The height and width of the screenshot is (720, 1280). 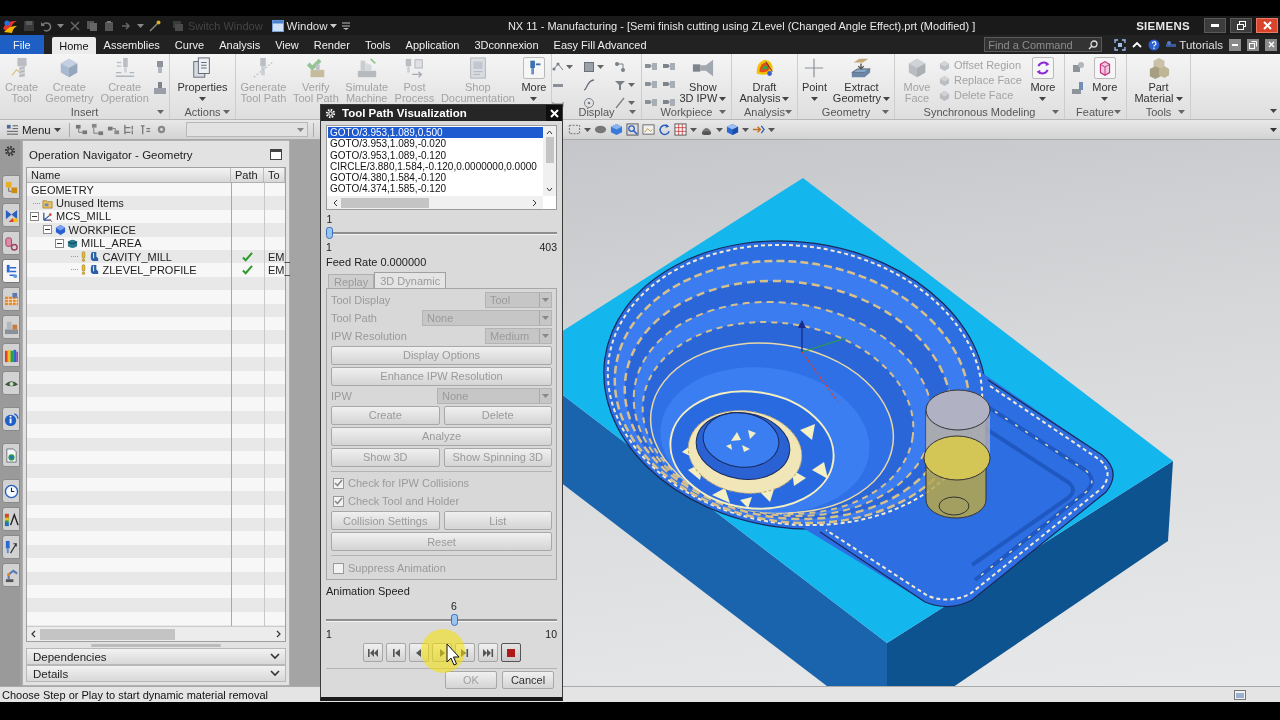 I want to click on menu-tab: Tools, so click(x=378, y=44).